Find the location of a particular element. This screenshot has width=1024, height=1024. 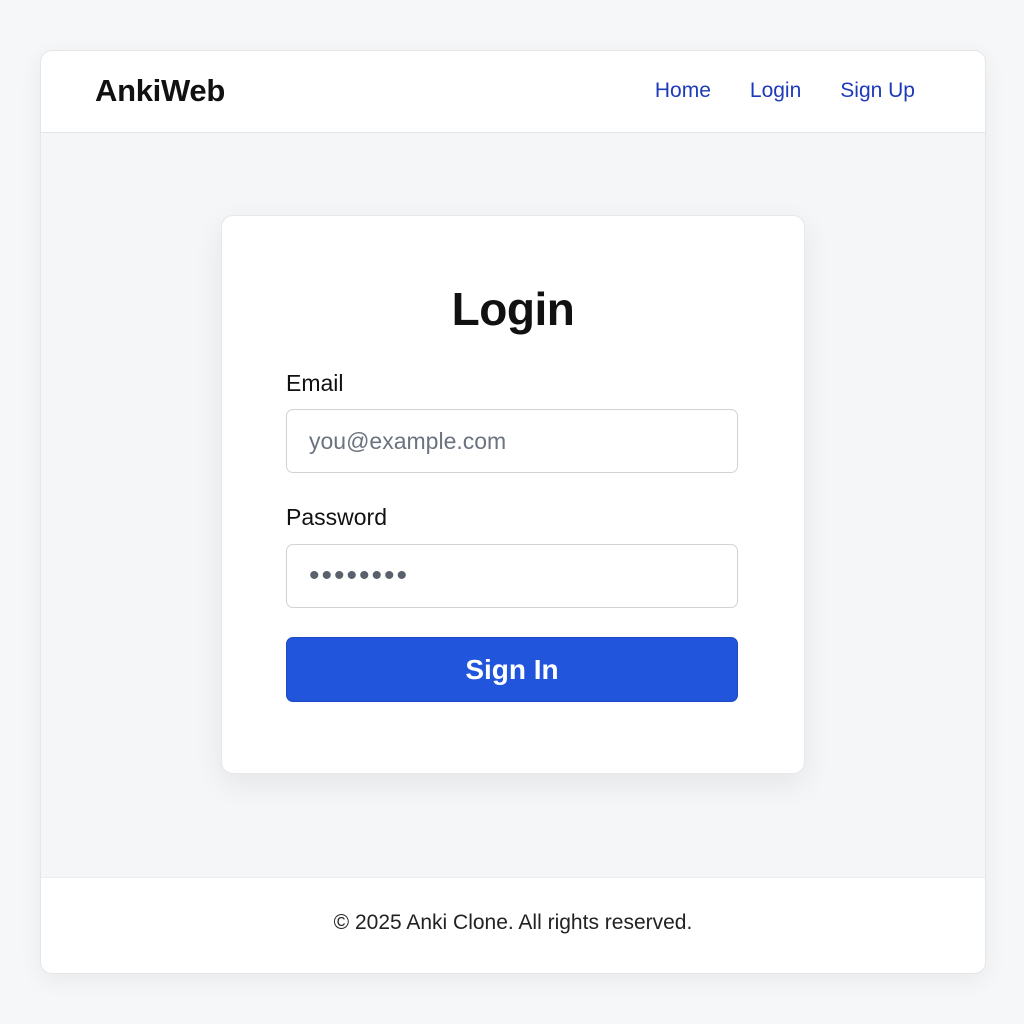

password-label: Password is located at coordinates (336, 517).